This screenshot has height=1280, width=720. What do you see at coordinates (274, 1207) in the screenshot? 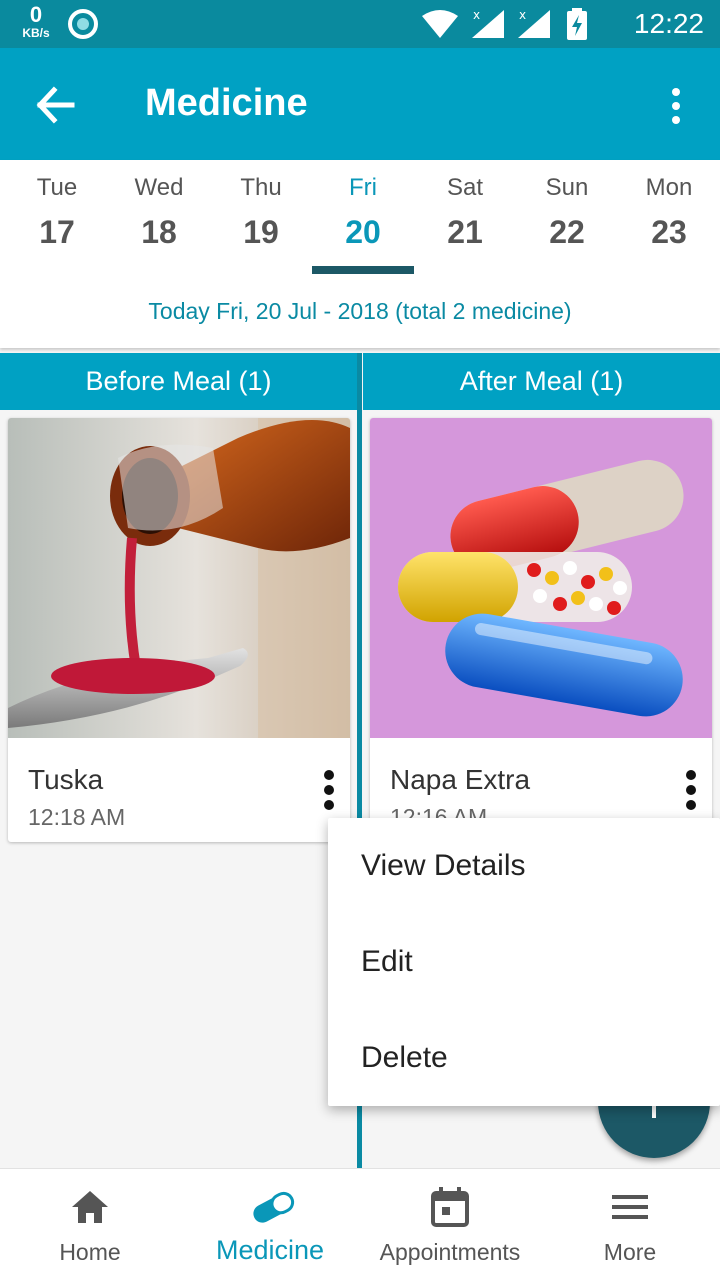
I see `pill-icon` at bounding box center [274, 1207].